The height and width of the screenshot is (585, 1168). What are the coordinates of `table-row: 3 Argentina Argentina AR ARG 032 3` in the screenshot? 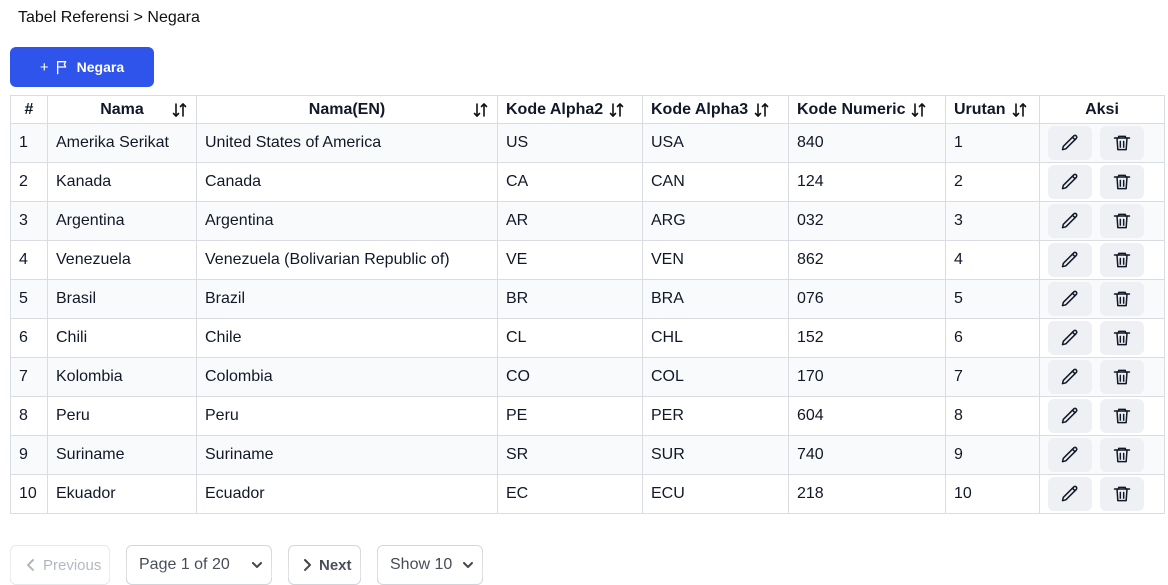 It's located at (587, 221).